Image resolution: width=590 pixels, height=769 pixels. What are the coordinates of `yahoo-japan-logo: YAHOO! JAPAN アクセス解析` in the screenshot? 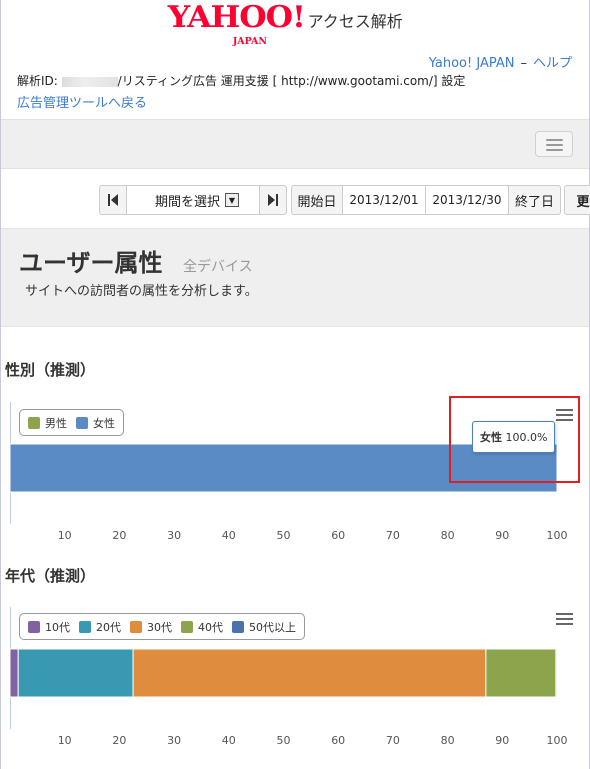 It's located at (285, 25).